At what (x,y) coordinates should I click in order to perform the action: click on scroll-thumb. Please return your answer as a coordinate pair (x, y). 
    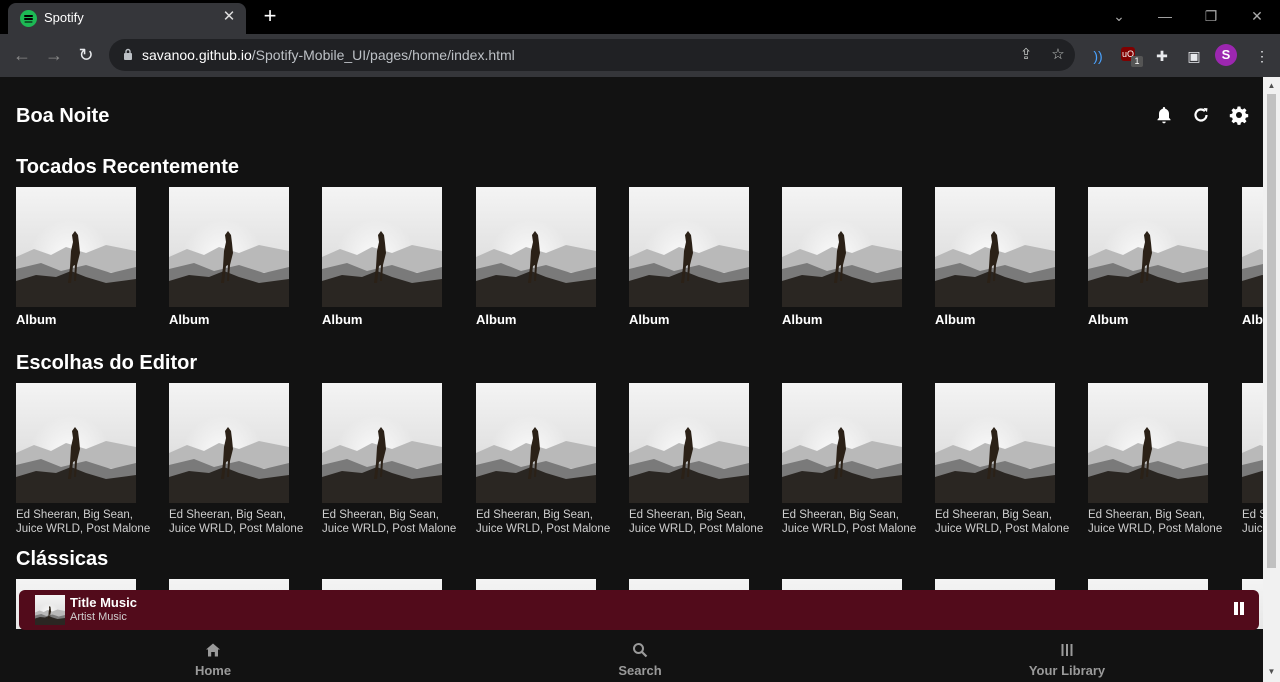
    Looking at the image, I should click on (1271, 331).